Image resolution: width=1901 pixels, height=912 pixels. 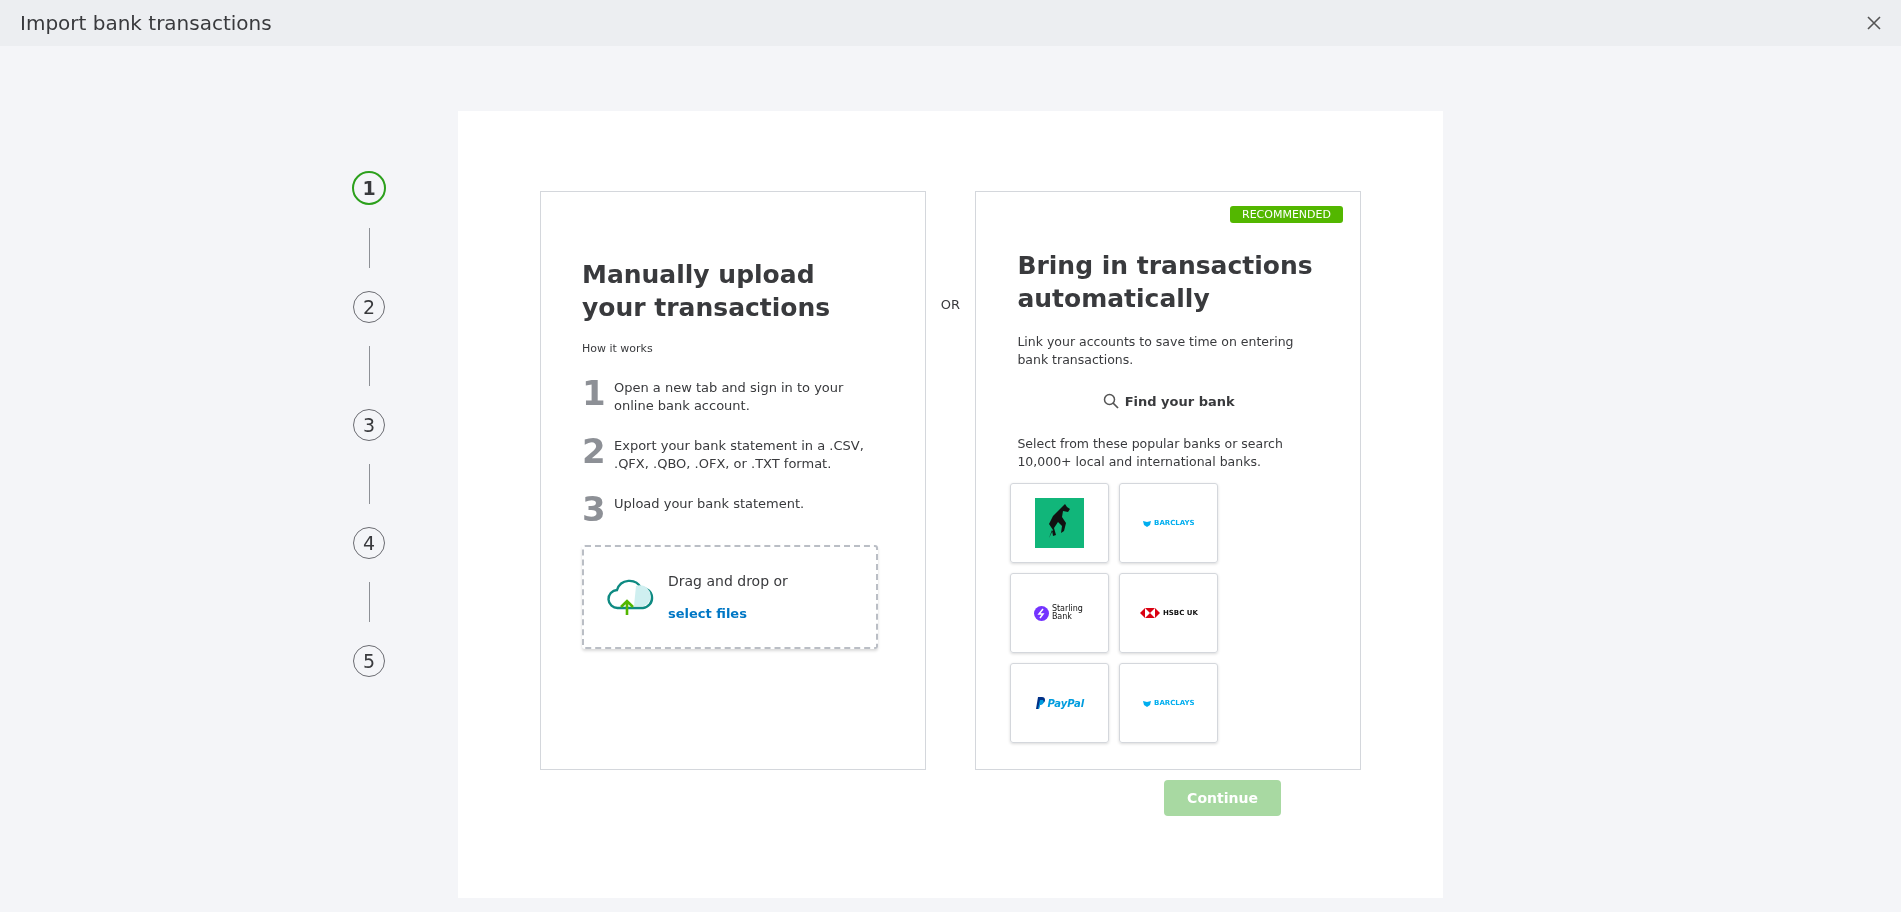 What do you see at coordinates (1067, 613) in the screenshot?
I see `bank-logo-text: Starling Bank` at bounding box center [1067, 613].